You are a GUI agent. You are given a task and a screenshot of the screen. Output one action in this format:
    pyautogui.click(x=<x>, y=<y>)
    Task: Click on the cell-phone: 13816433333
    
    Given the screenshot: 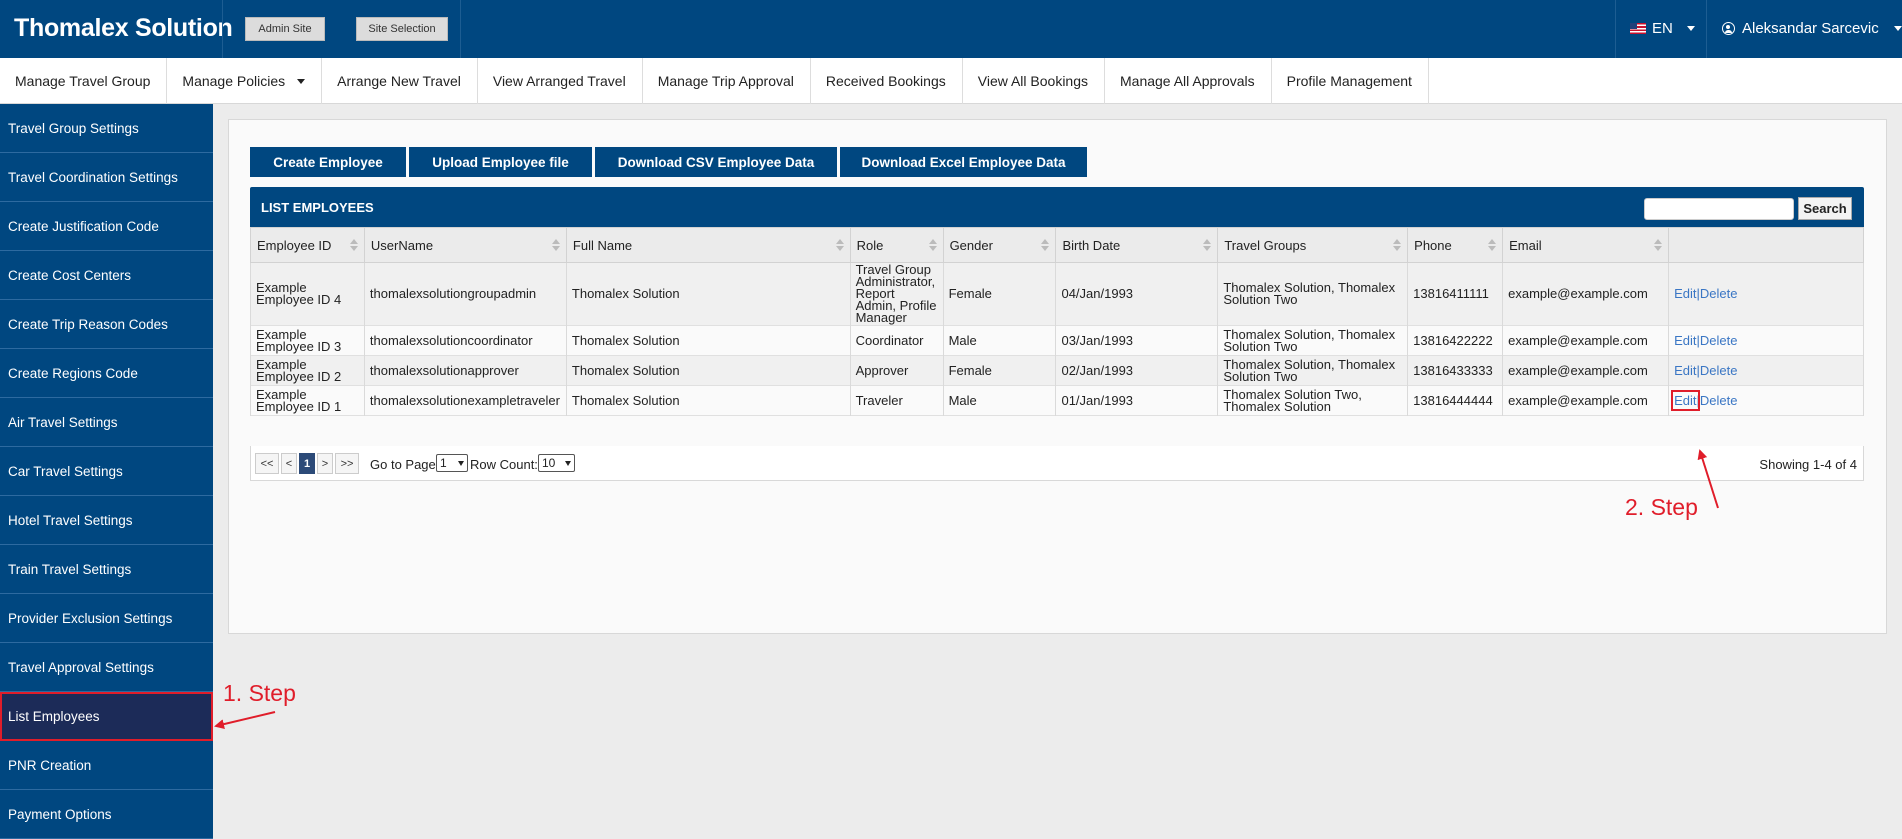 What is the action you would take?
    pyautogui.click(x=1455, y=370)
    